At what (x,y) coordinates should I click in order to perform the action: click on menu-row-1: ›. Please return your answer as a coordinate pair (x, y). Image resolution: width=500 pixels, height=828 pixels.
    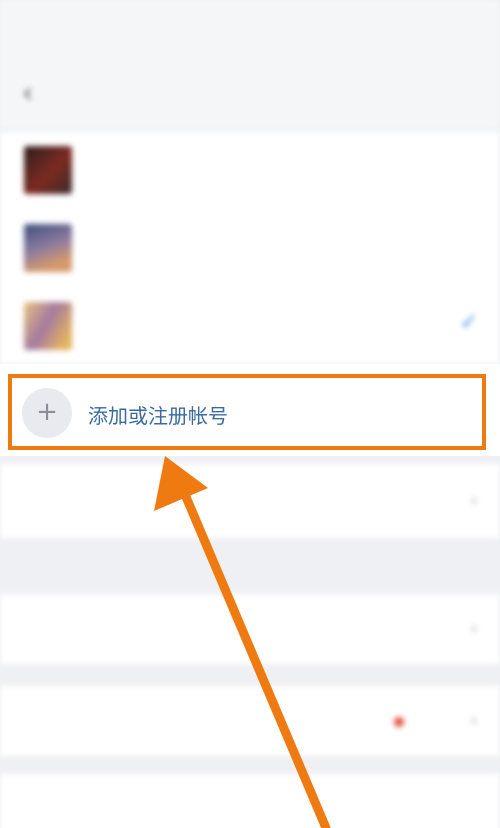
    Looking at the image, I should click on (250, 501).